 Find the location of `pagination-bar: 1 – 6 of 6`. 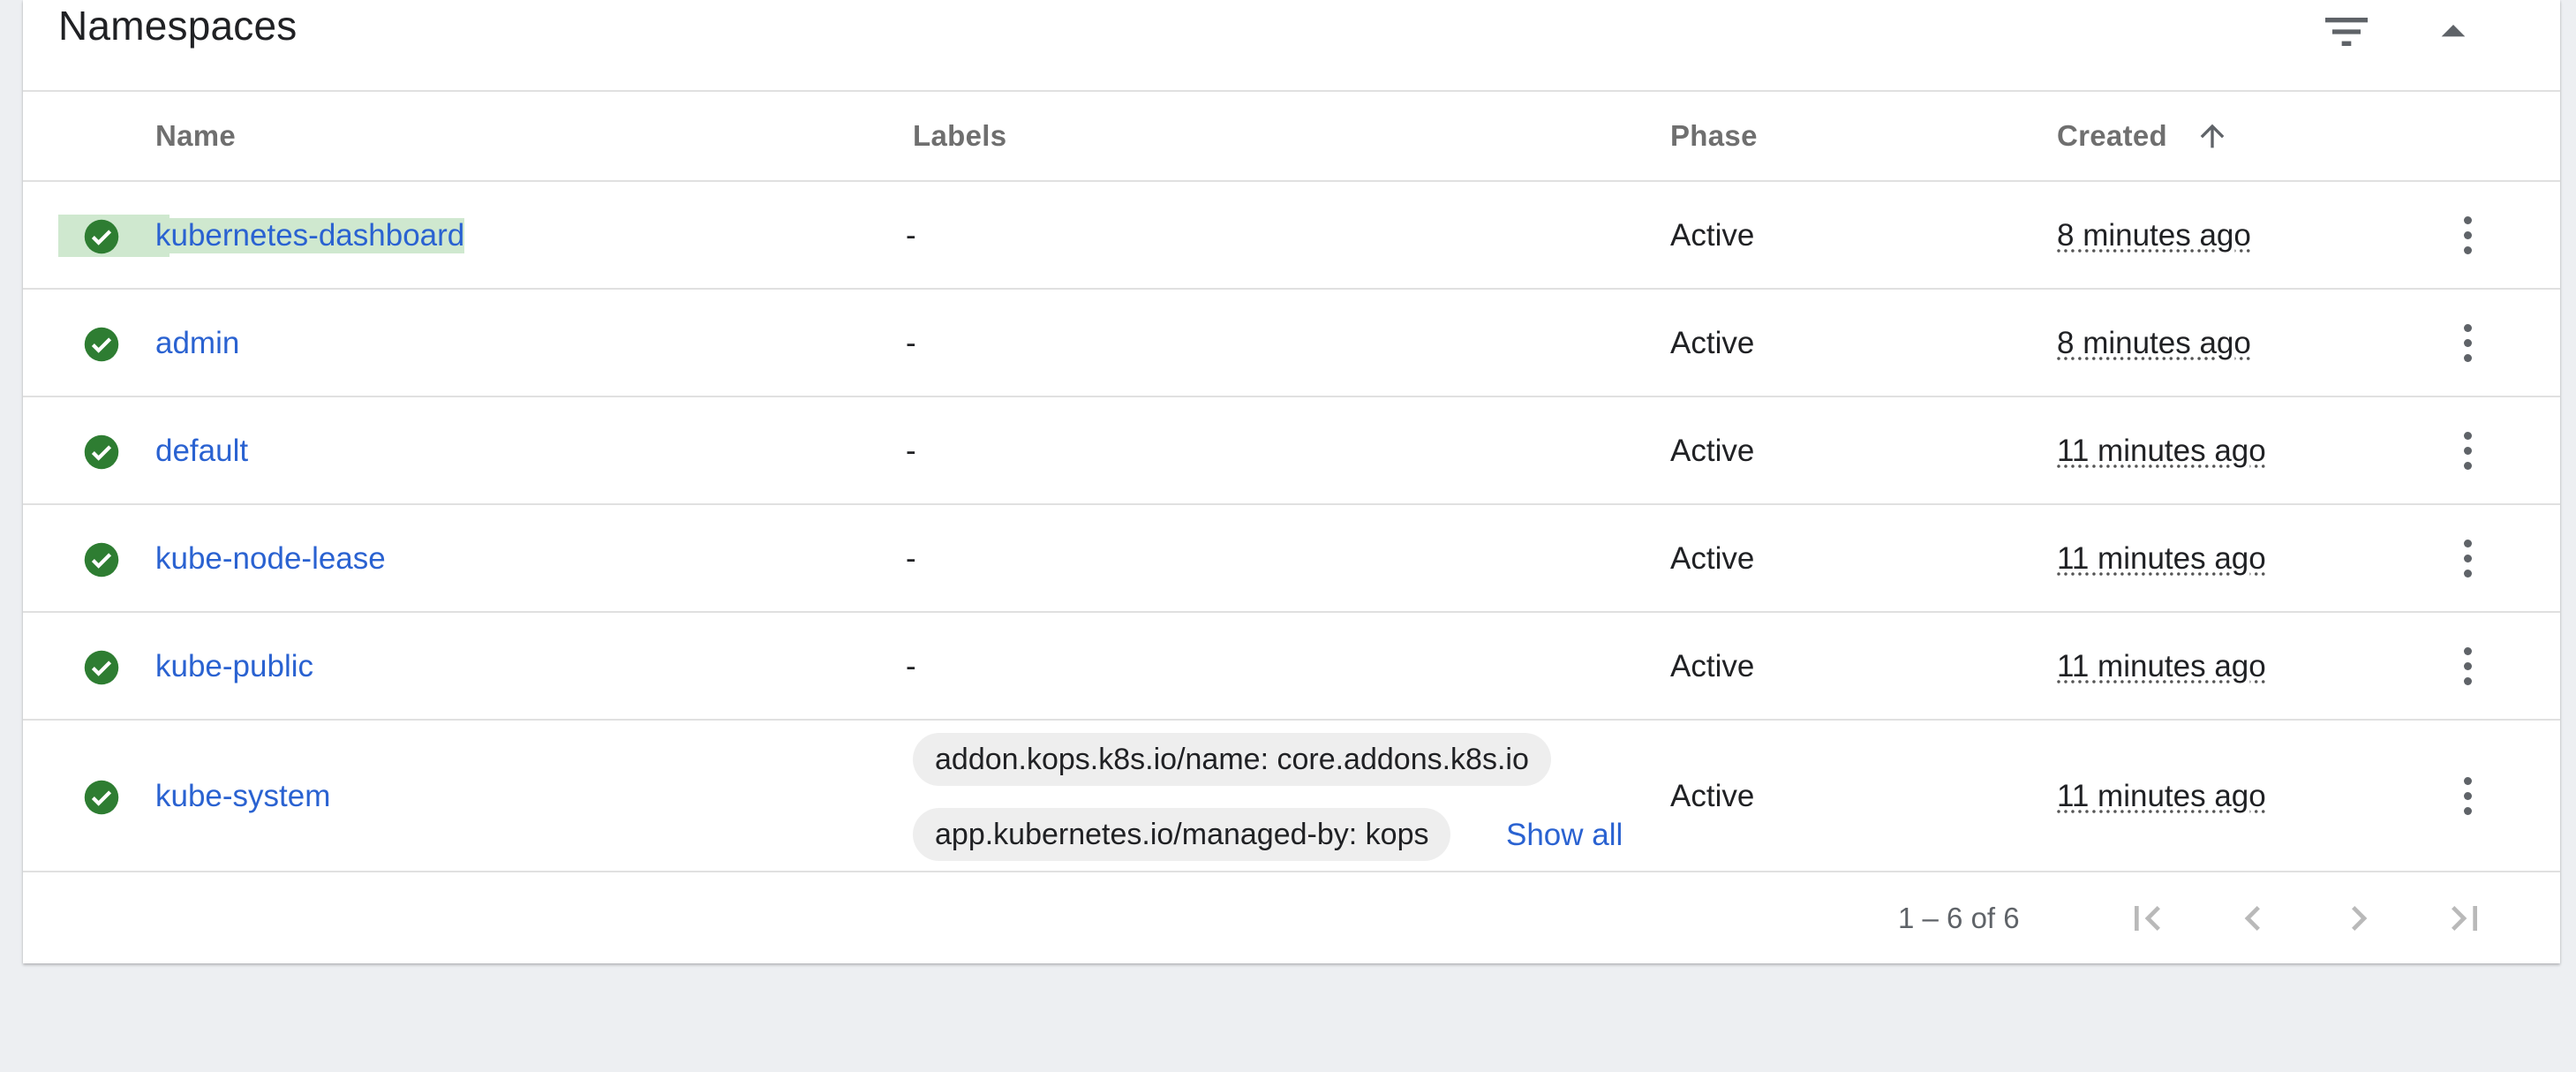

pagination-bar: 1 – 6 of 6 is located at coordinates (1291, 917).